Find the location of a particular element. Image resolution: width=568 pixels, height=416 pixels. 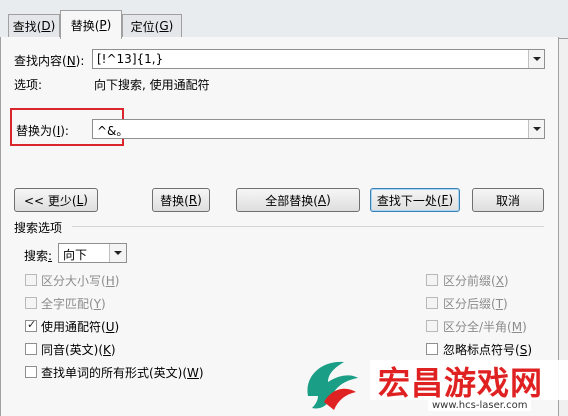

search-direction-dropdown is located at coordinates (117, 253).